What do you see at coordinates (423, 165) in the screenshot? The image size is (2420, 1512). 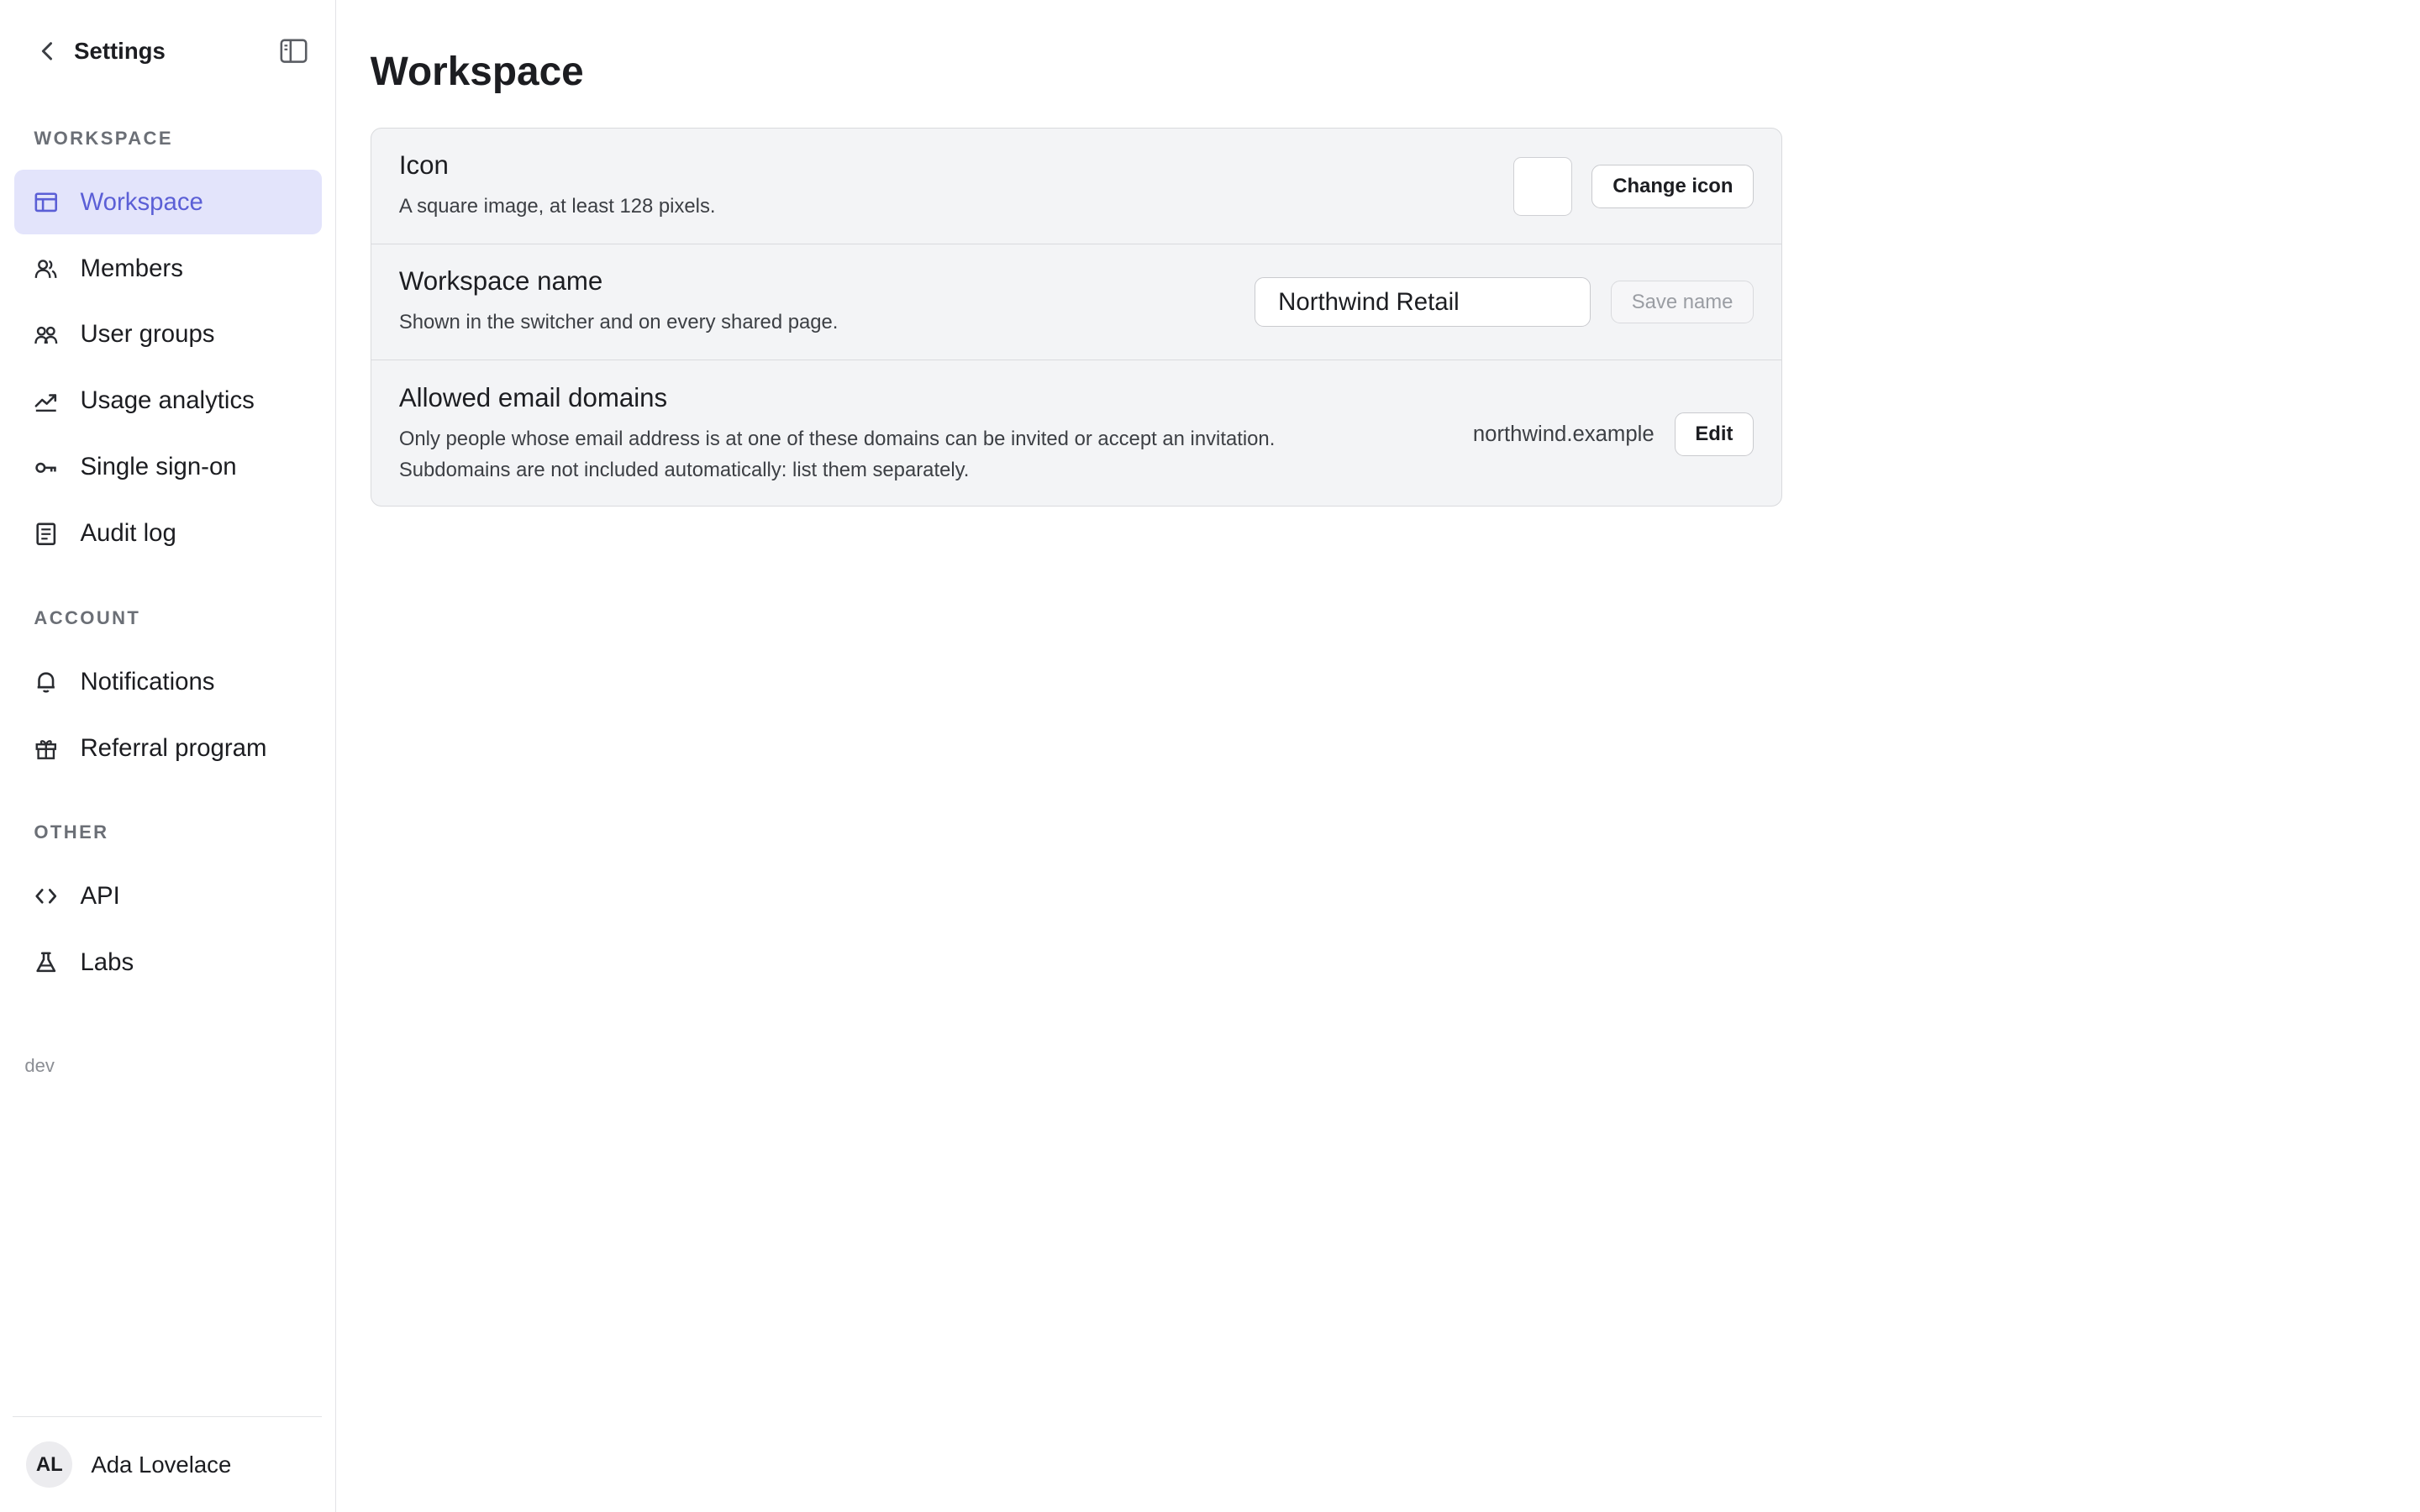 I see `icon-row-title: Icon` at bounding box center [423, 165].